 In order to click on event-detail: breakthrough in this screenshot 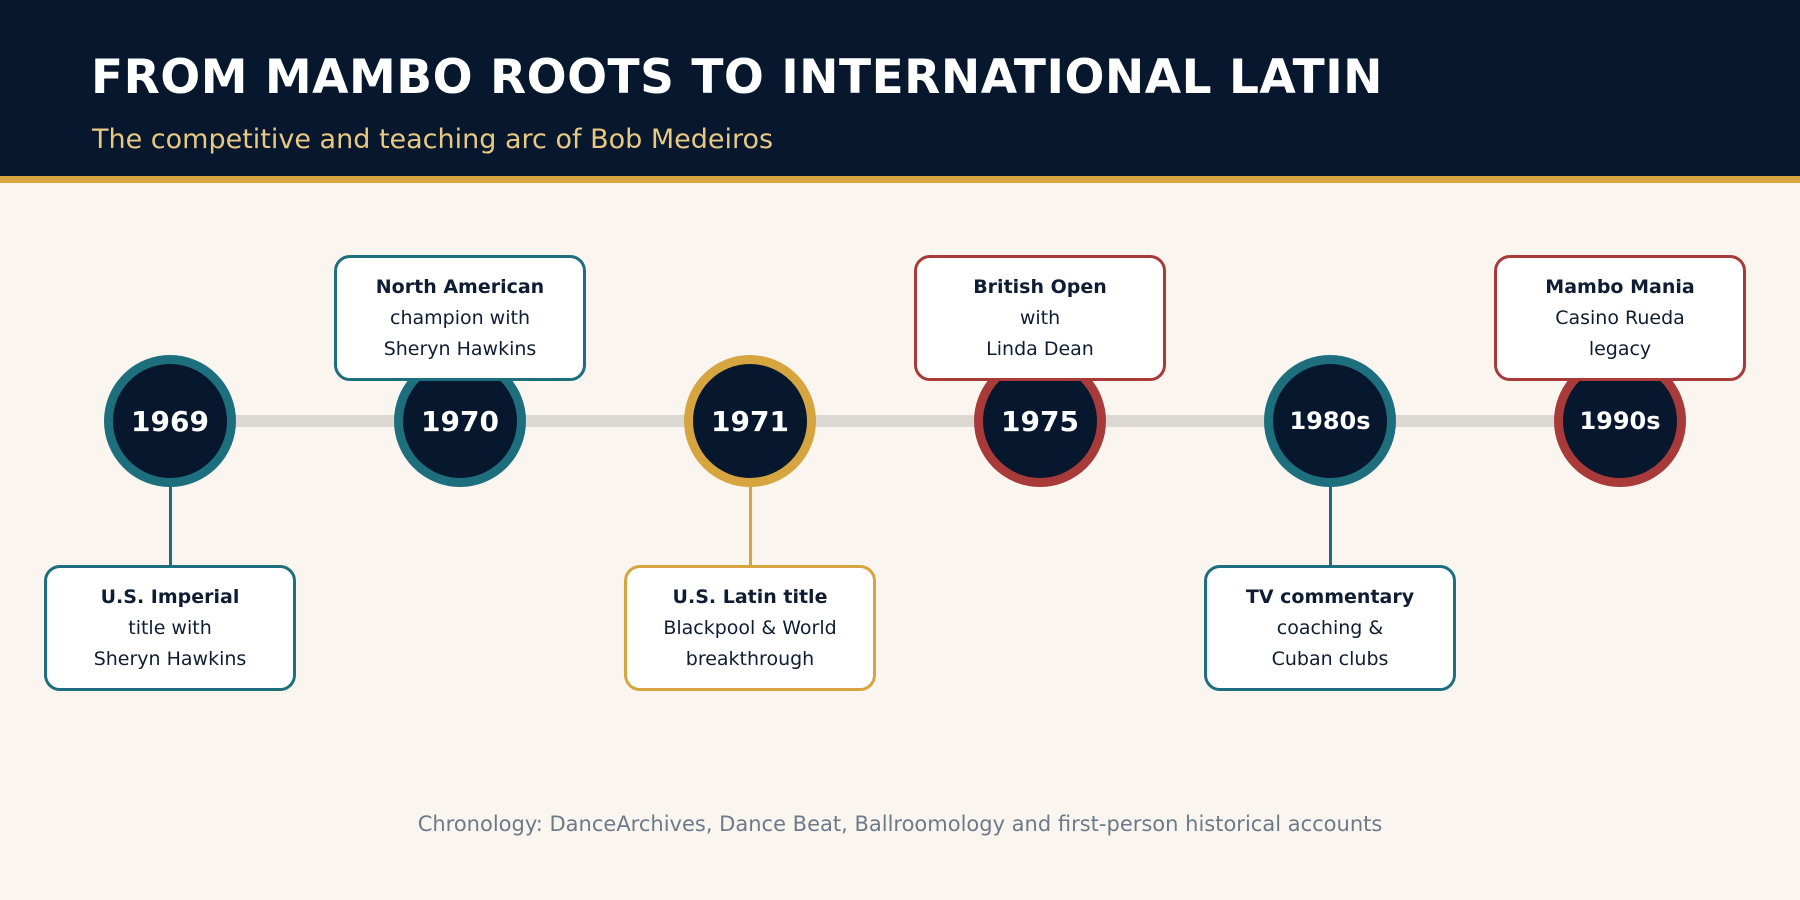, I will do `click(750, 658)`.